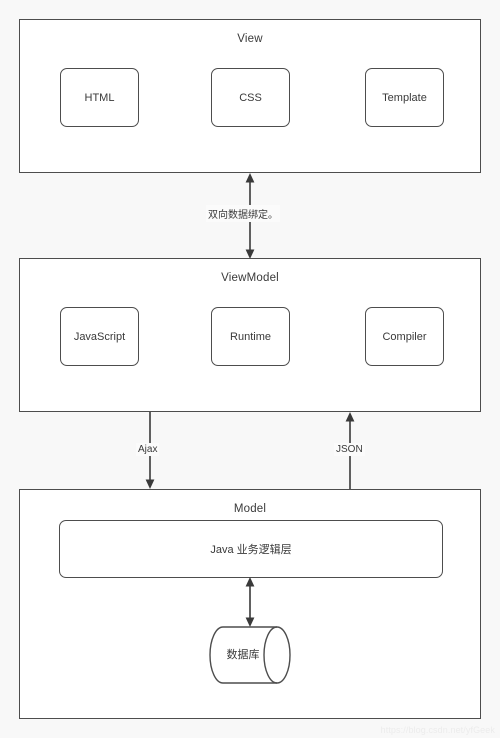 The height and width of the screenshot is (738, 500). What do you see at coordinates (99, 97) in the screenshot?
I see `component-html: HTML` at bounding box center [99, 97].